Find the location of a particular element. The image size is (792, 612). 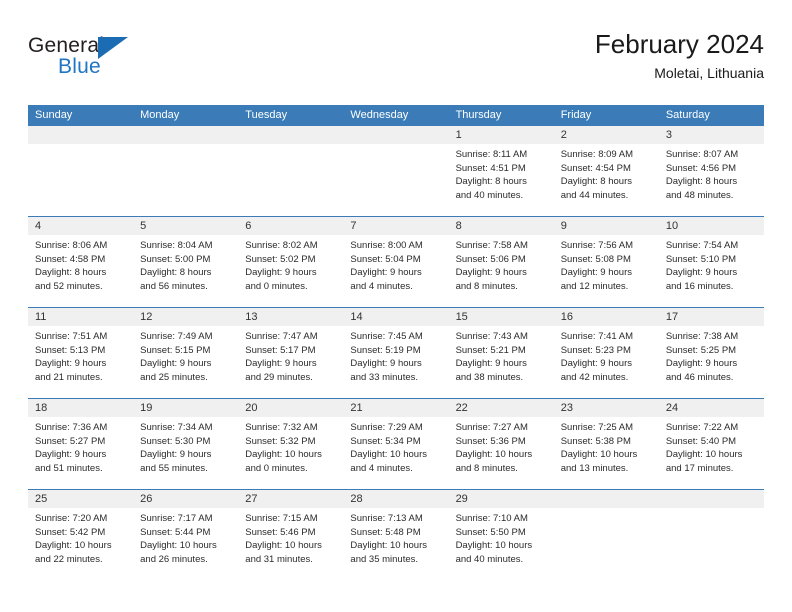

brand-logo: General Blue is located at coordinates (128, 62).